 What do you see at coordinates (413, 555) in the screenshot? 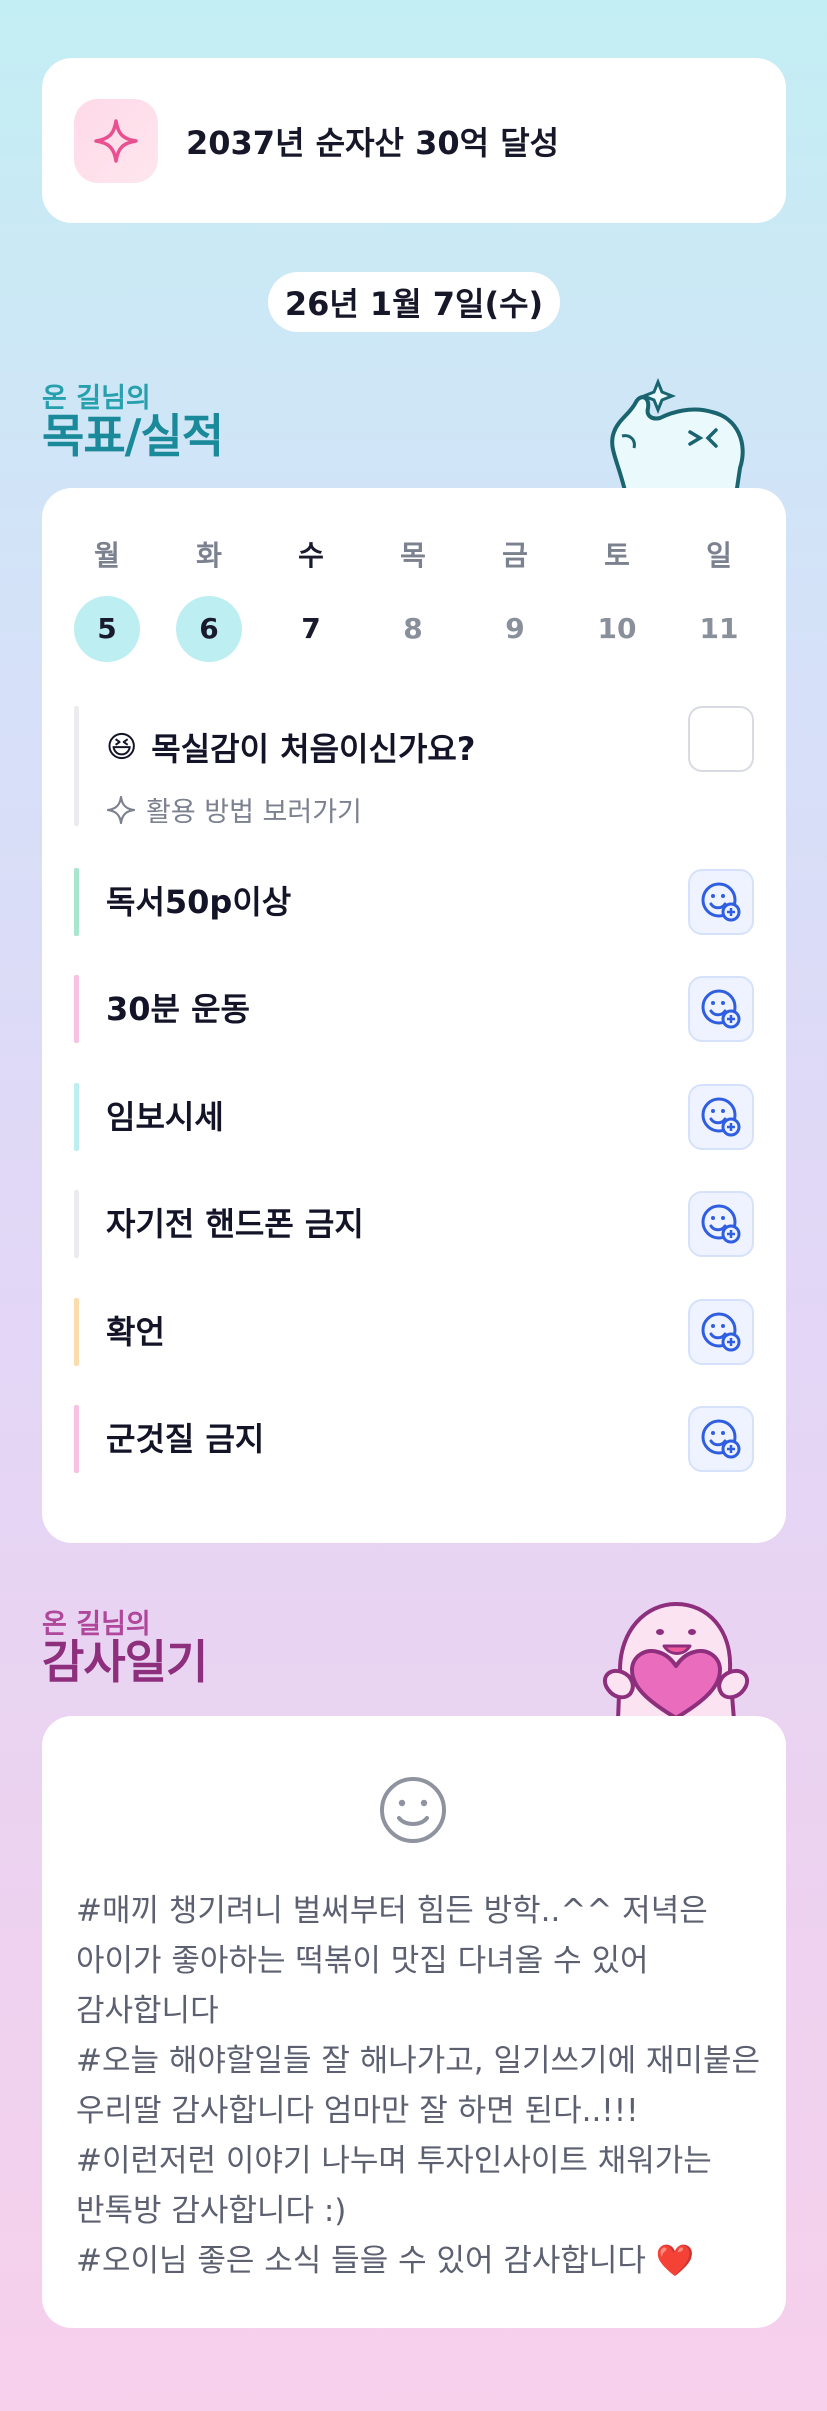
I see `day-name: 목` at bounding box center [413, 555].